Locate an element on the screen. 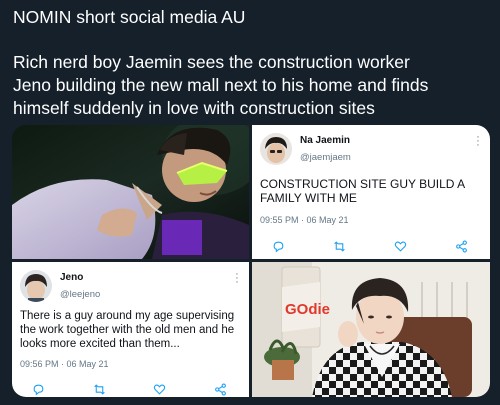 The width and height of the screenshot is (500, 405). tweet-timestamp: 09:56 PM · 06 May 21 is located at coordinates (64, 364).